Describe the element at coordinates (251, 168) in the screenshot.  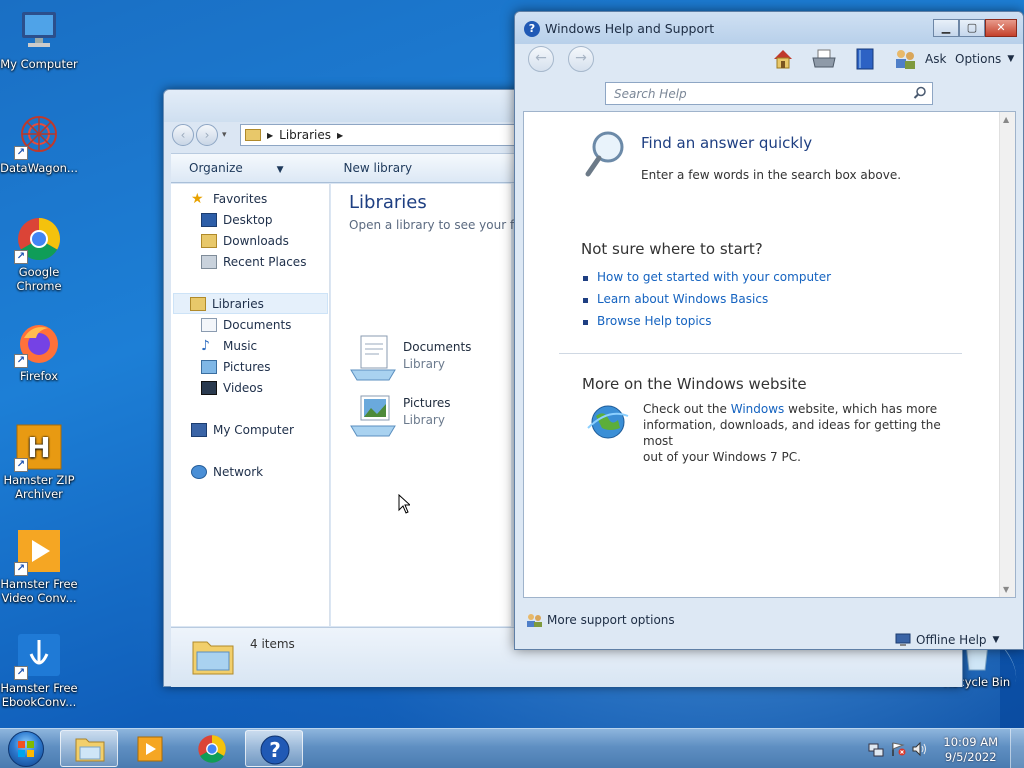
I see `organize-button: Organize ▼` at that location.